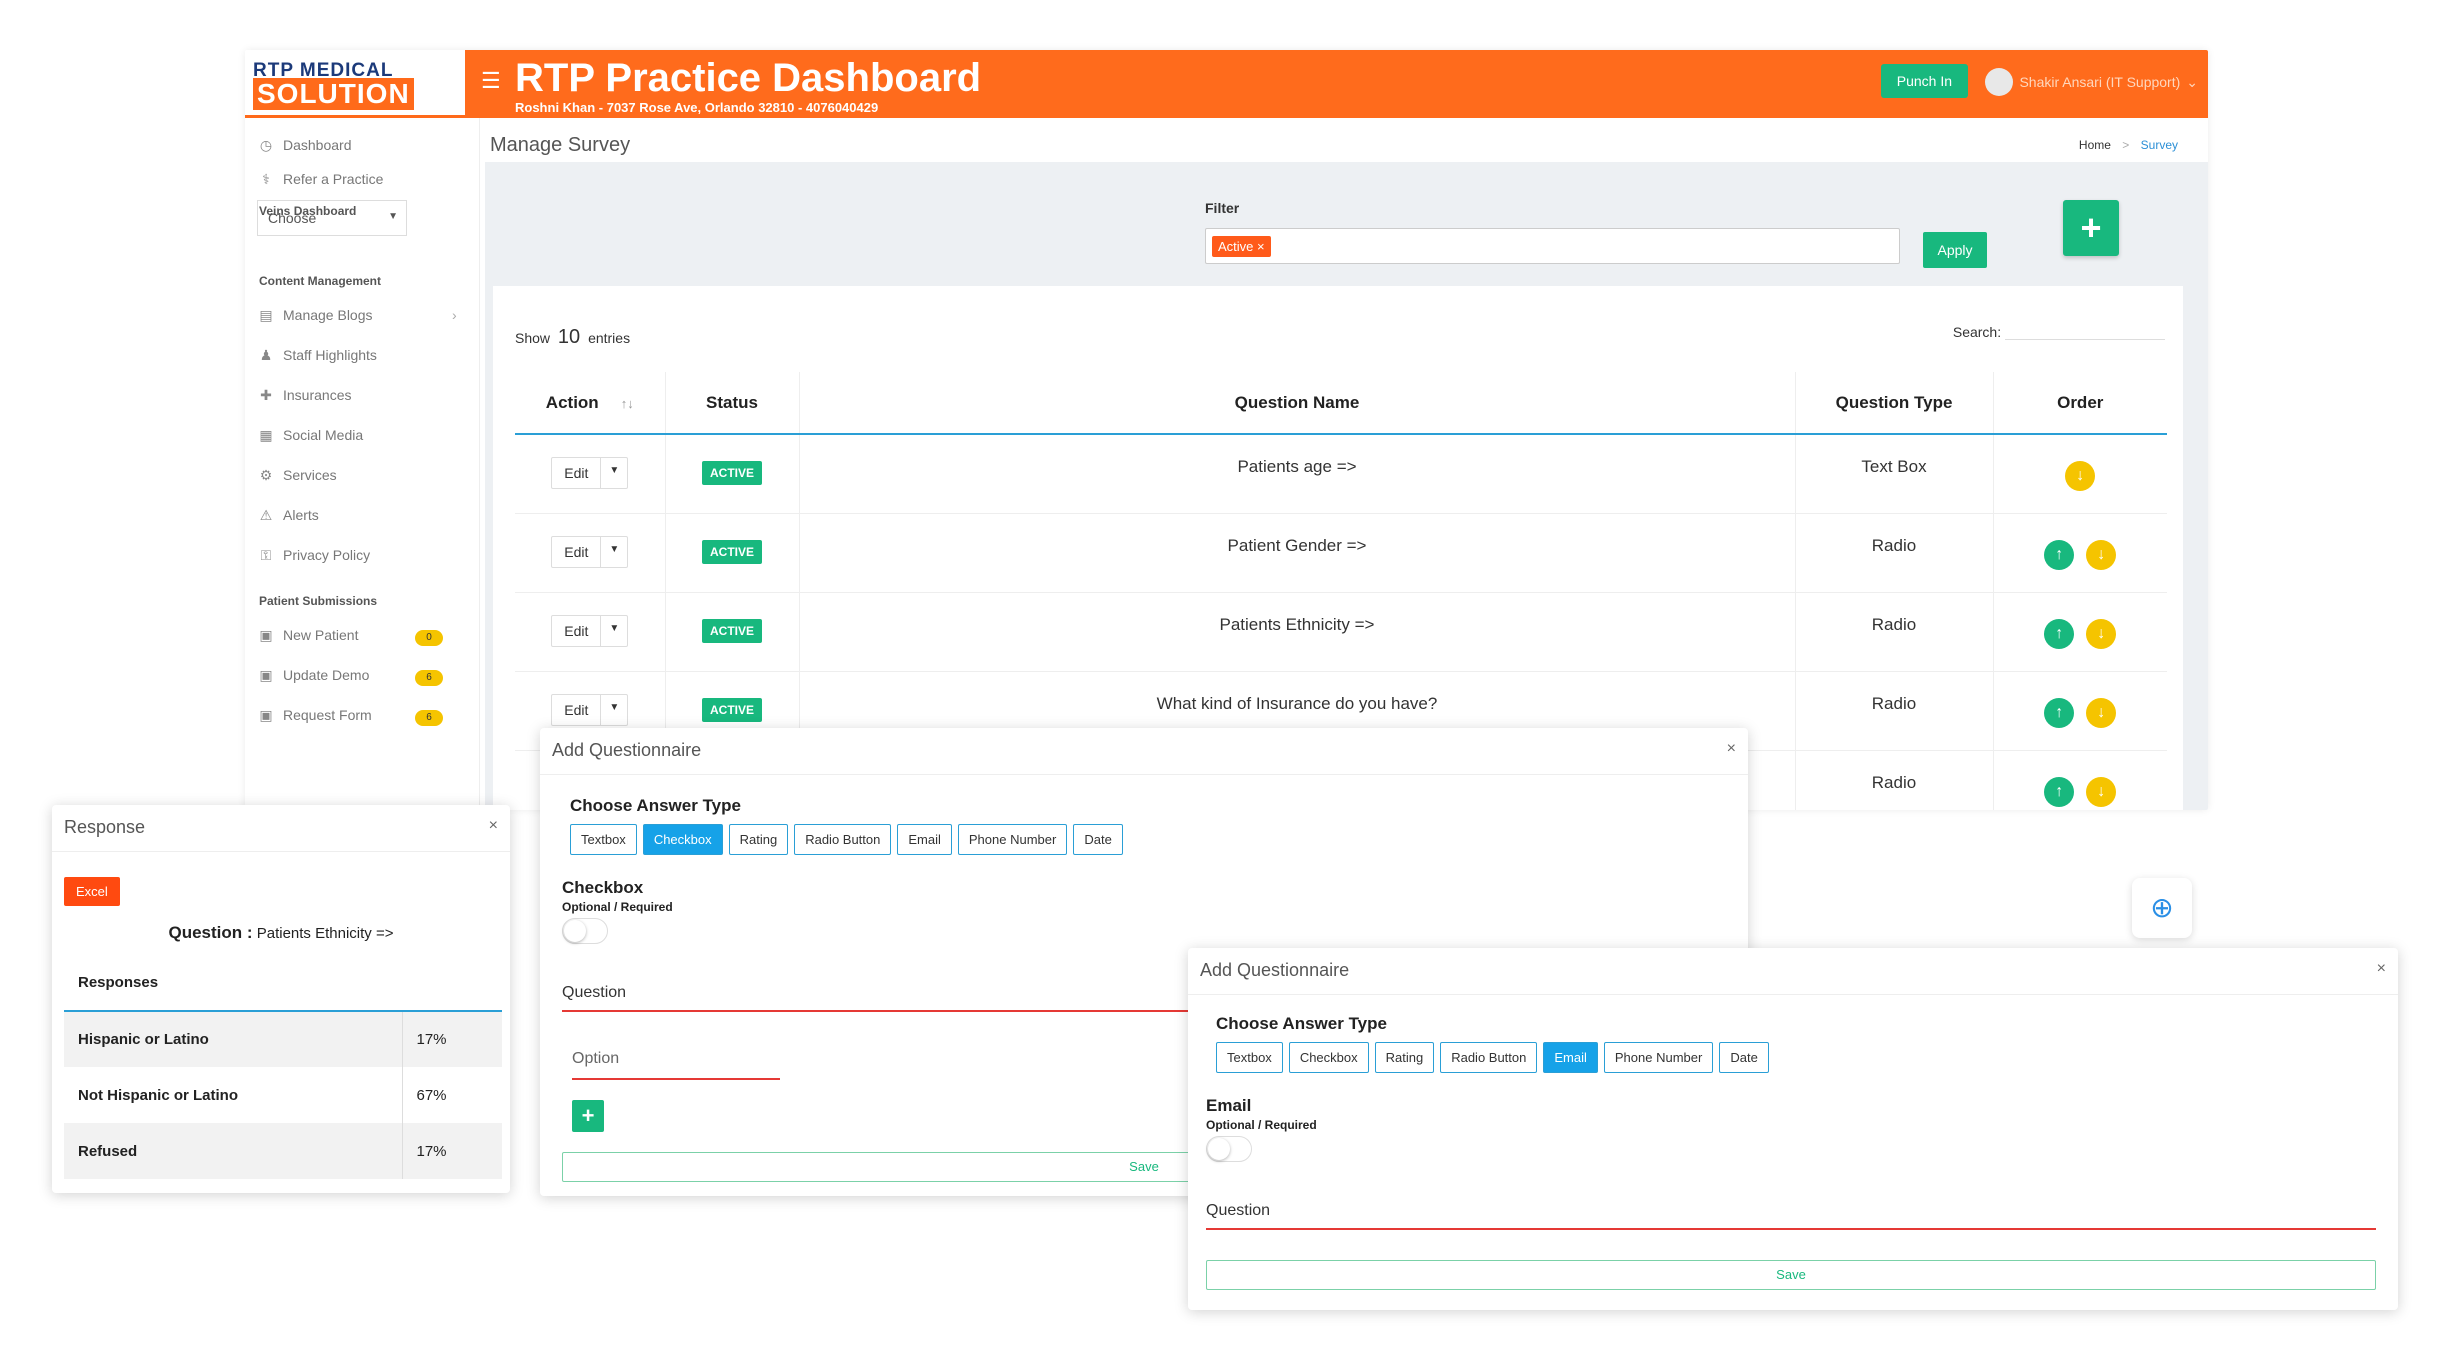  What do you see at coordinates (731, 403) in the screenshot?
I see `header-status: Status` at bounding box center [731, 403].